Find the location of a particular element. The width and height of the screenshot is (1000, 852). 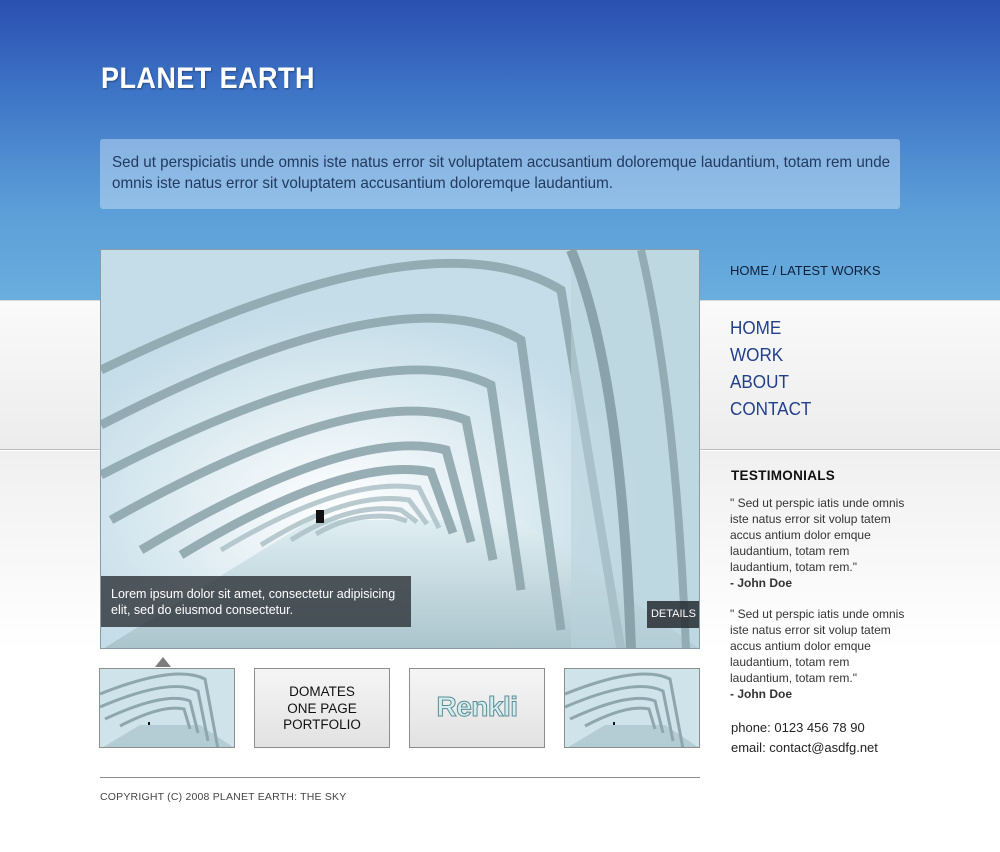

main-nav: HOME WORK ABOUT CONTACT is located at coordinates (773, 369).